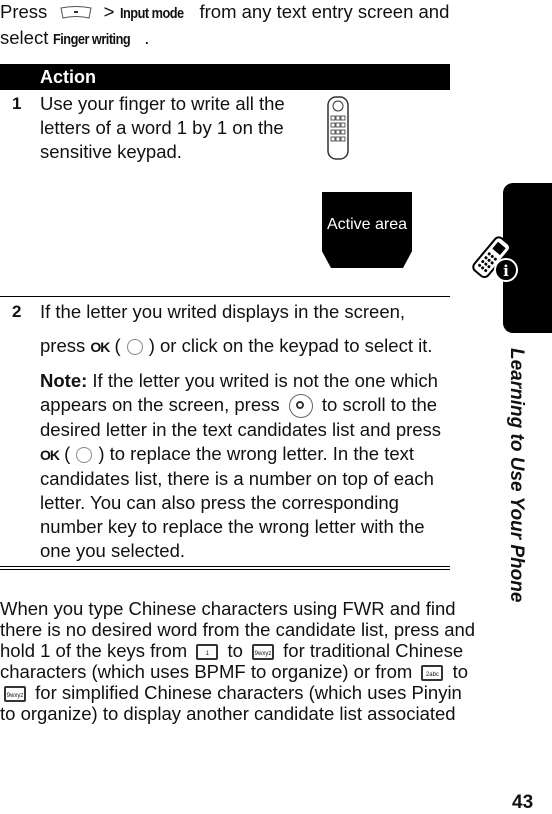  Describe the element at coordinates (15, 694) in the screenshot. I see `key-9-icon-2: 9wxyz` at that location.